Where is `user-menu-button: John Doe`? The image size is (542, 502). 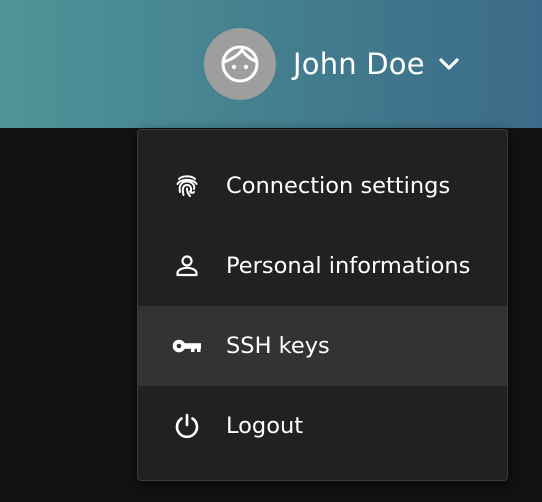 user-menu-button: John Doe is located at coordinates (332, 64).